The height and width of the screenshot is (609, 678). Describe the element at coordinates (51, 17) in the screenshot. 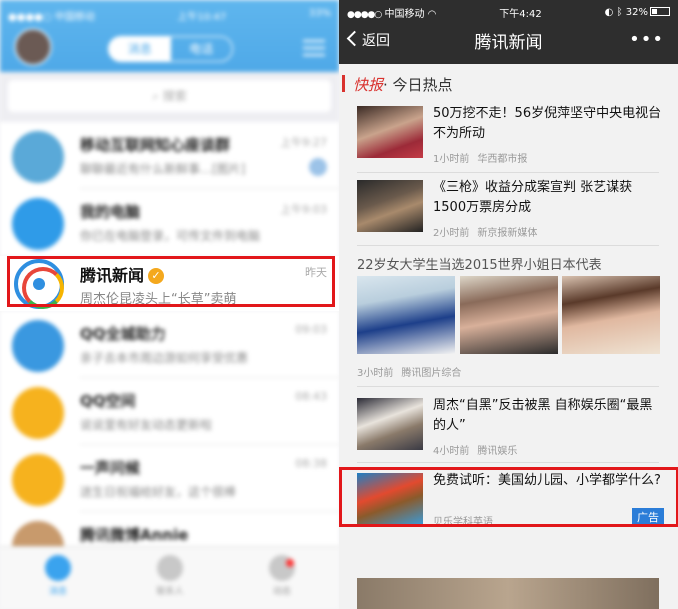

I see `carrier-label: ●●●●○ 中国移动` at that location.